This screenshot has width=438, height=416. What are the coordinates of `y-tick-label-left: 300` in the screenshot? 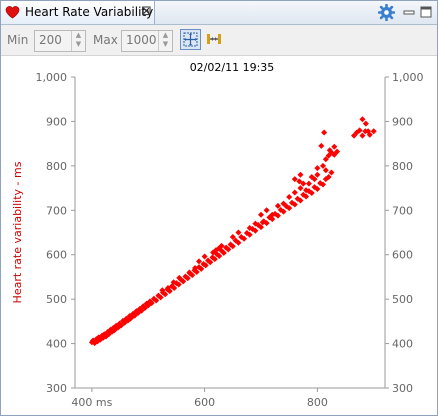 It's located at (56, 388).